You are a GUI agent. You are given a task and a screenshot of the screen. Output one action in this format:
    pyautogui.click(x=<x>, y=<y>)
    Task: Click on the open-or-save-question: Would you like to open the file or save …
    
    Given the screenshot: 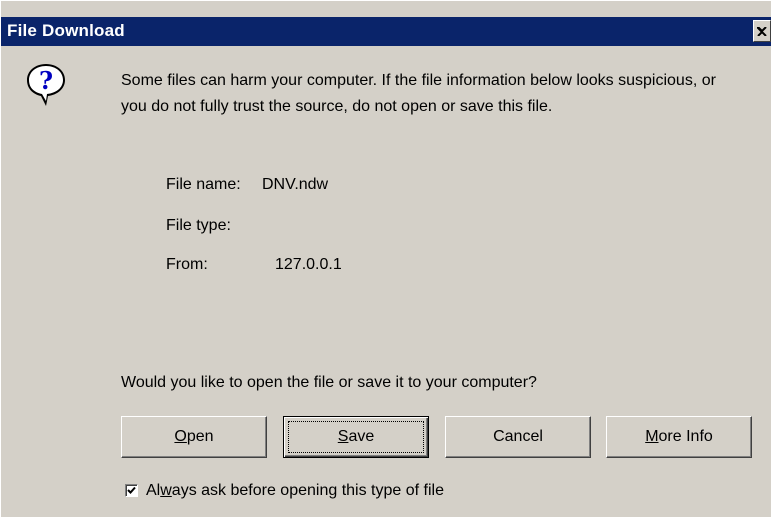 What is the action you would take?
    pyautogui.click(x=329, y=382)
    